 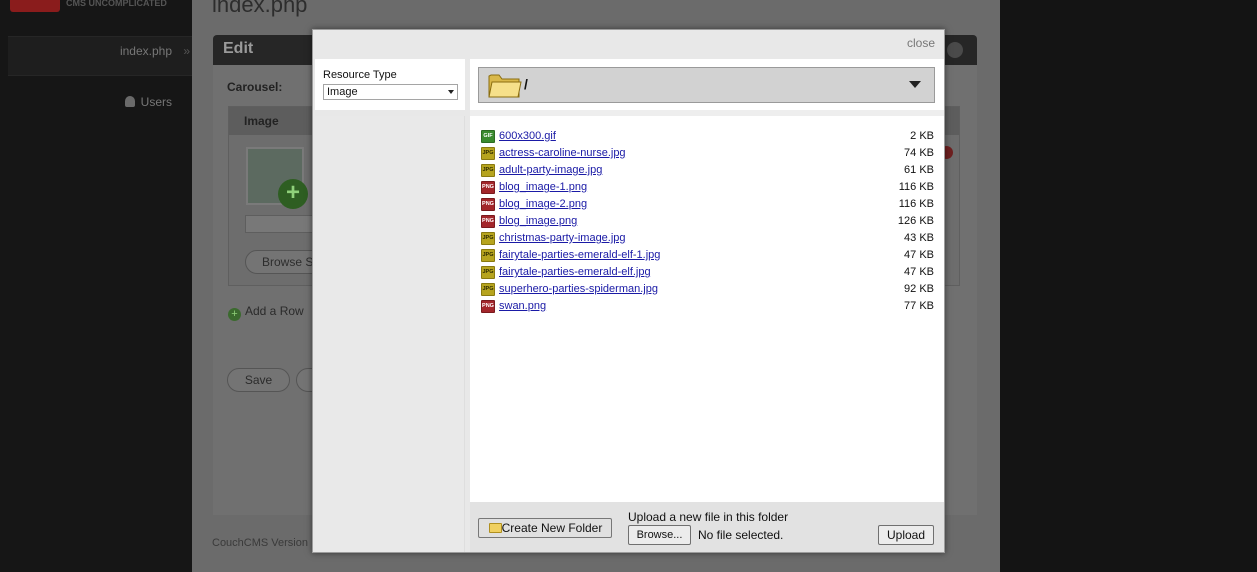 What do you see at coordinates (488, 136) in the screenshot?
I see `gif-file-icon: GIF` at bounding box center [488, 136].